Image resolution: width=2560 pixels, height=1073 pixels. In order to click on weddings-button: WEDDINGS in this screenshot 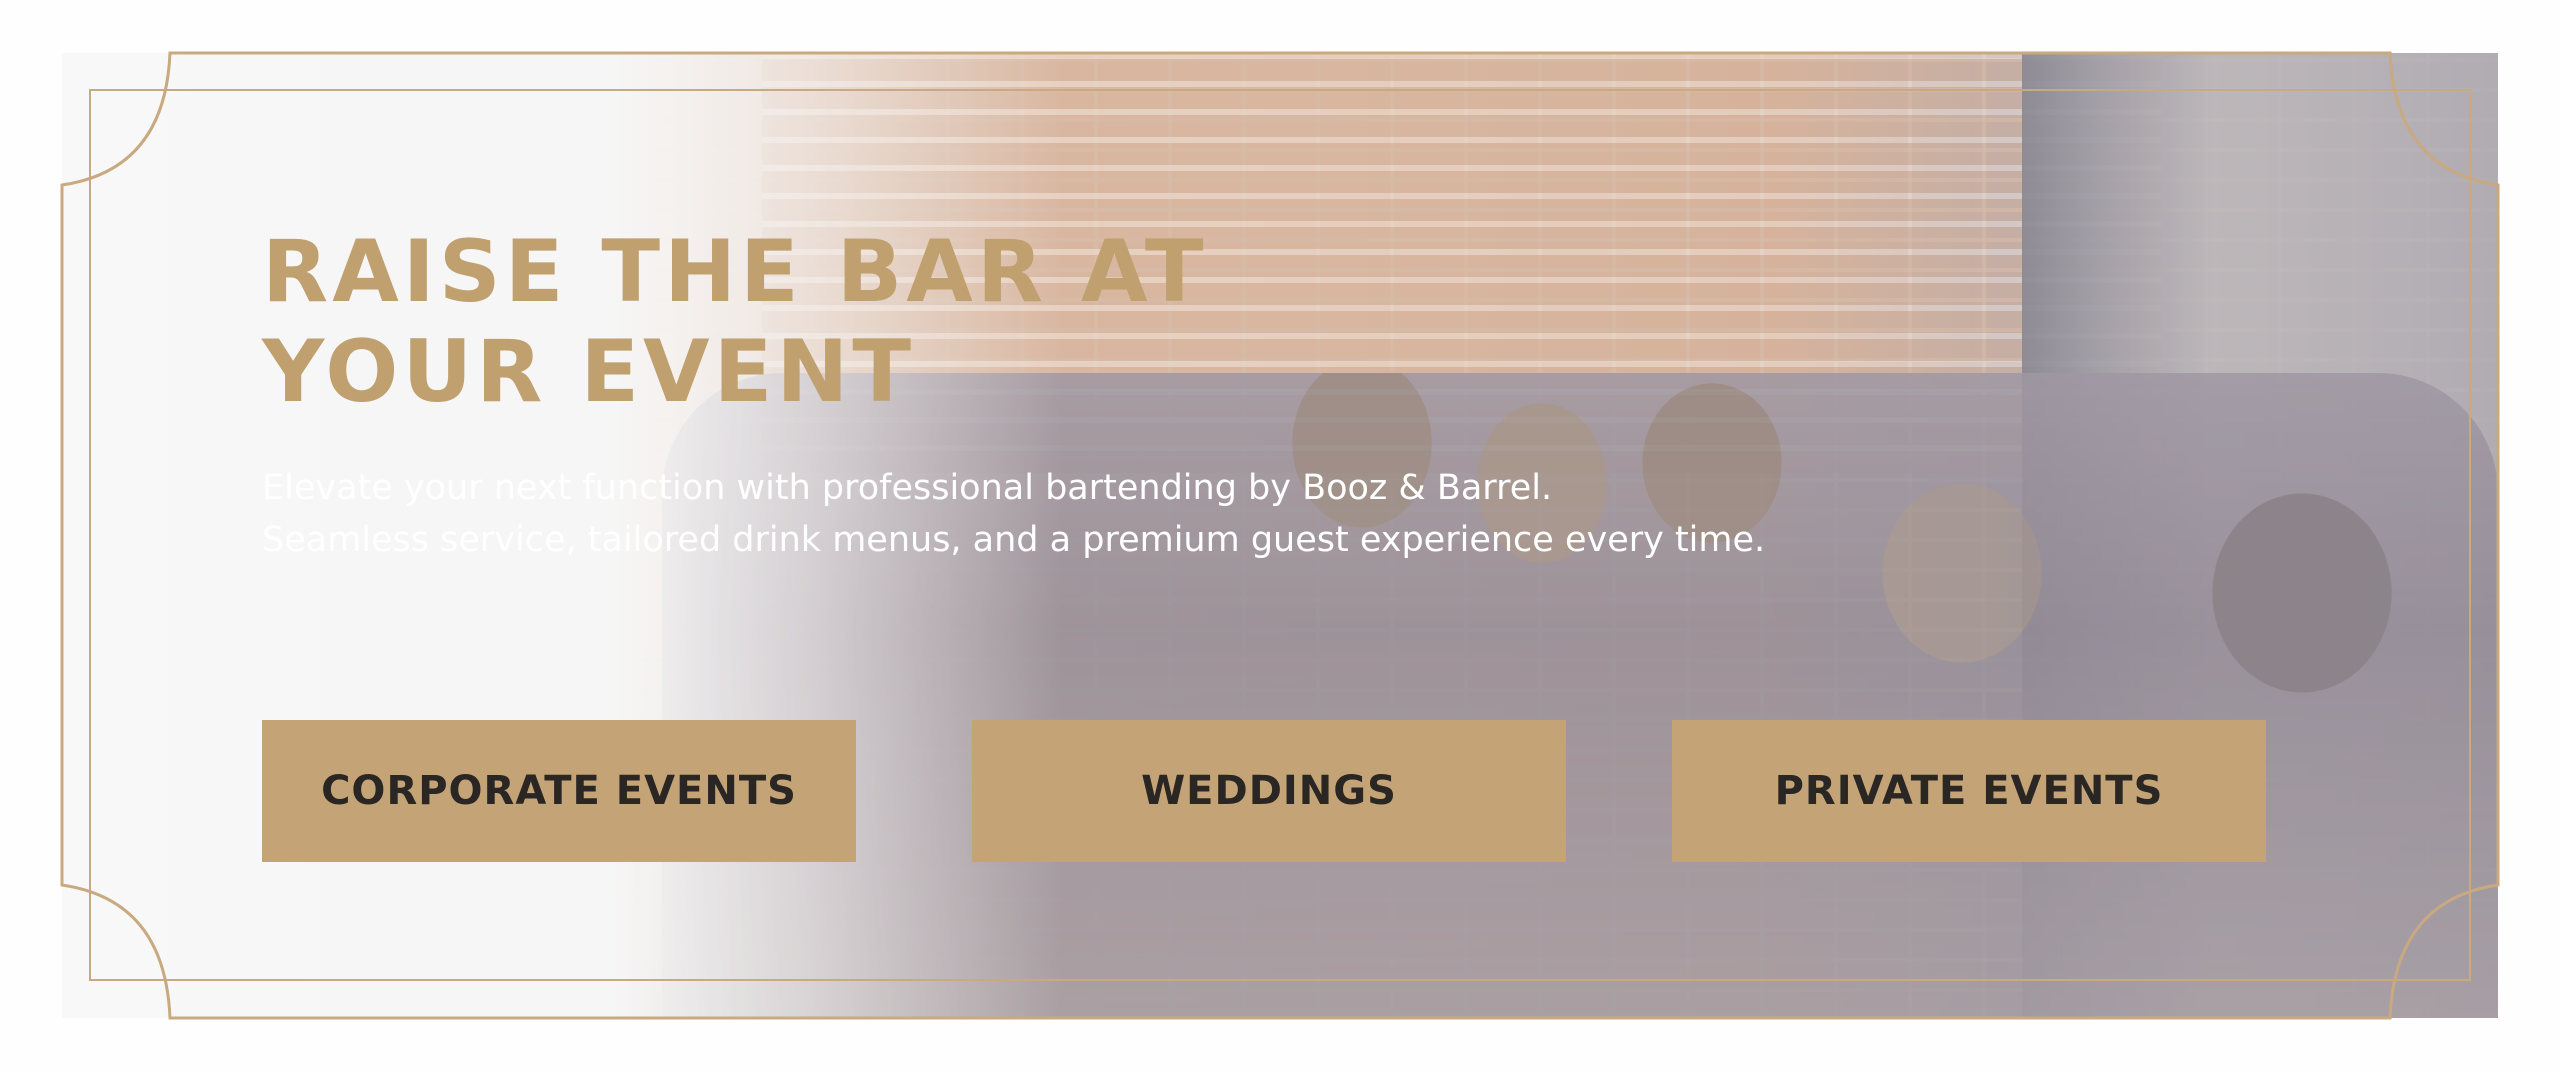, I will do `click(1269, 791)`.